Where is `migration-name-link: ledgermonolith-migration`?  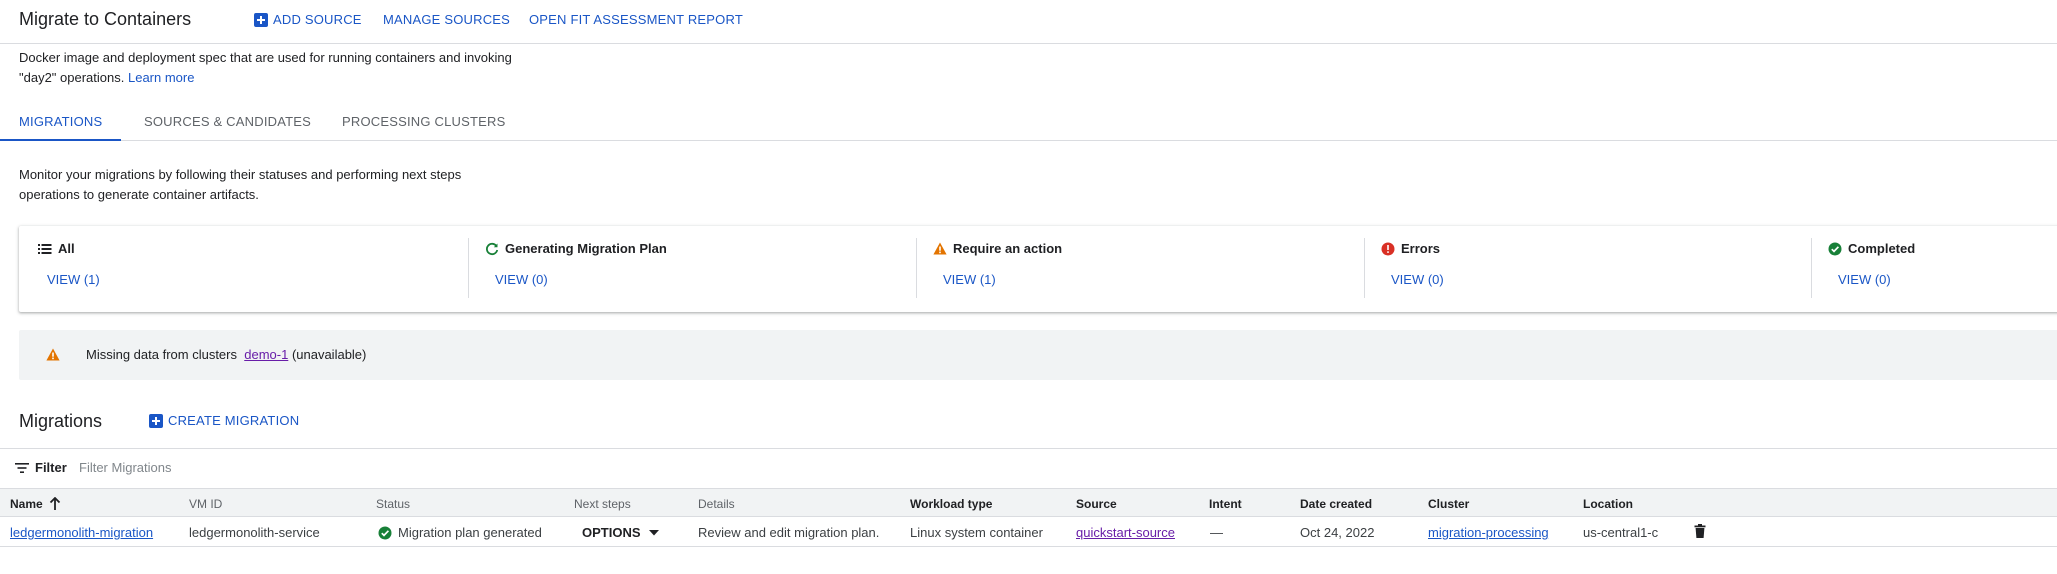
migration-name-link: ledgermonolith-migration is located at coordinates (81, 532).